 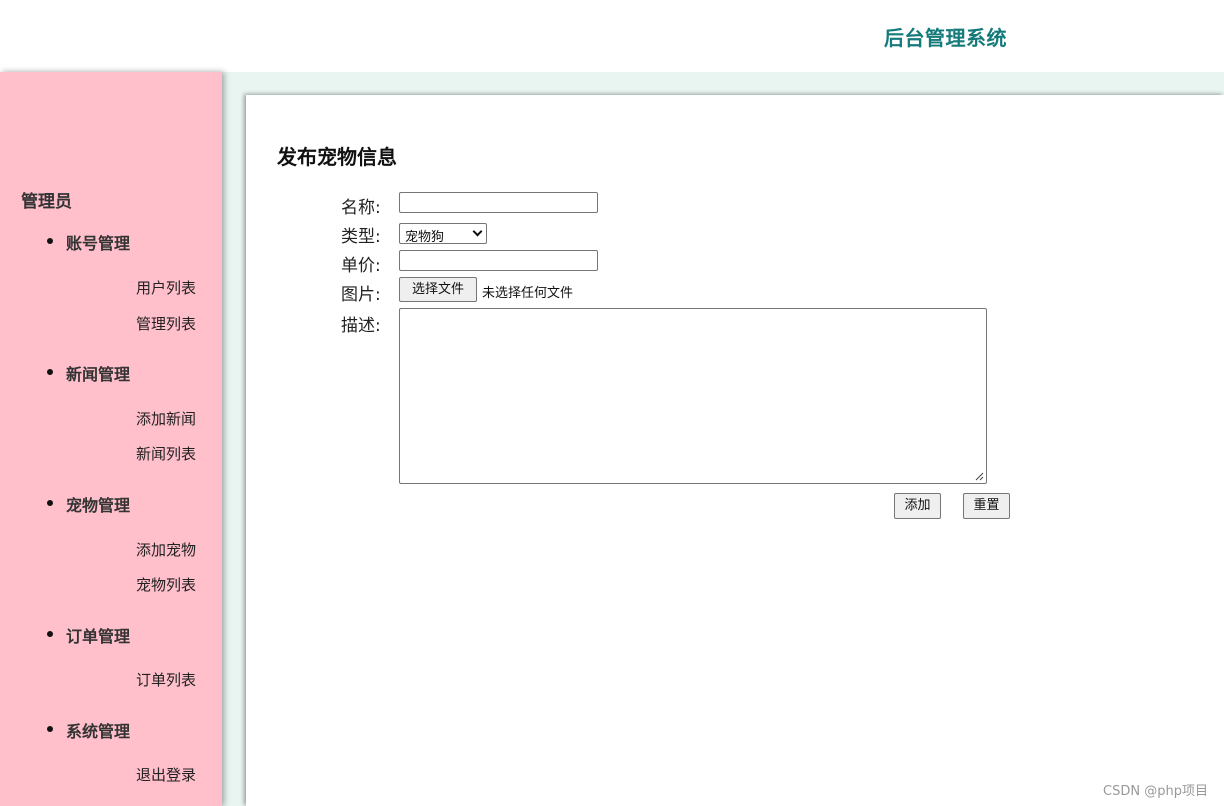 I want to click on sidebar-group-pets: 宠物管理, so click(x=89, y=504).